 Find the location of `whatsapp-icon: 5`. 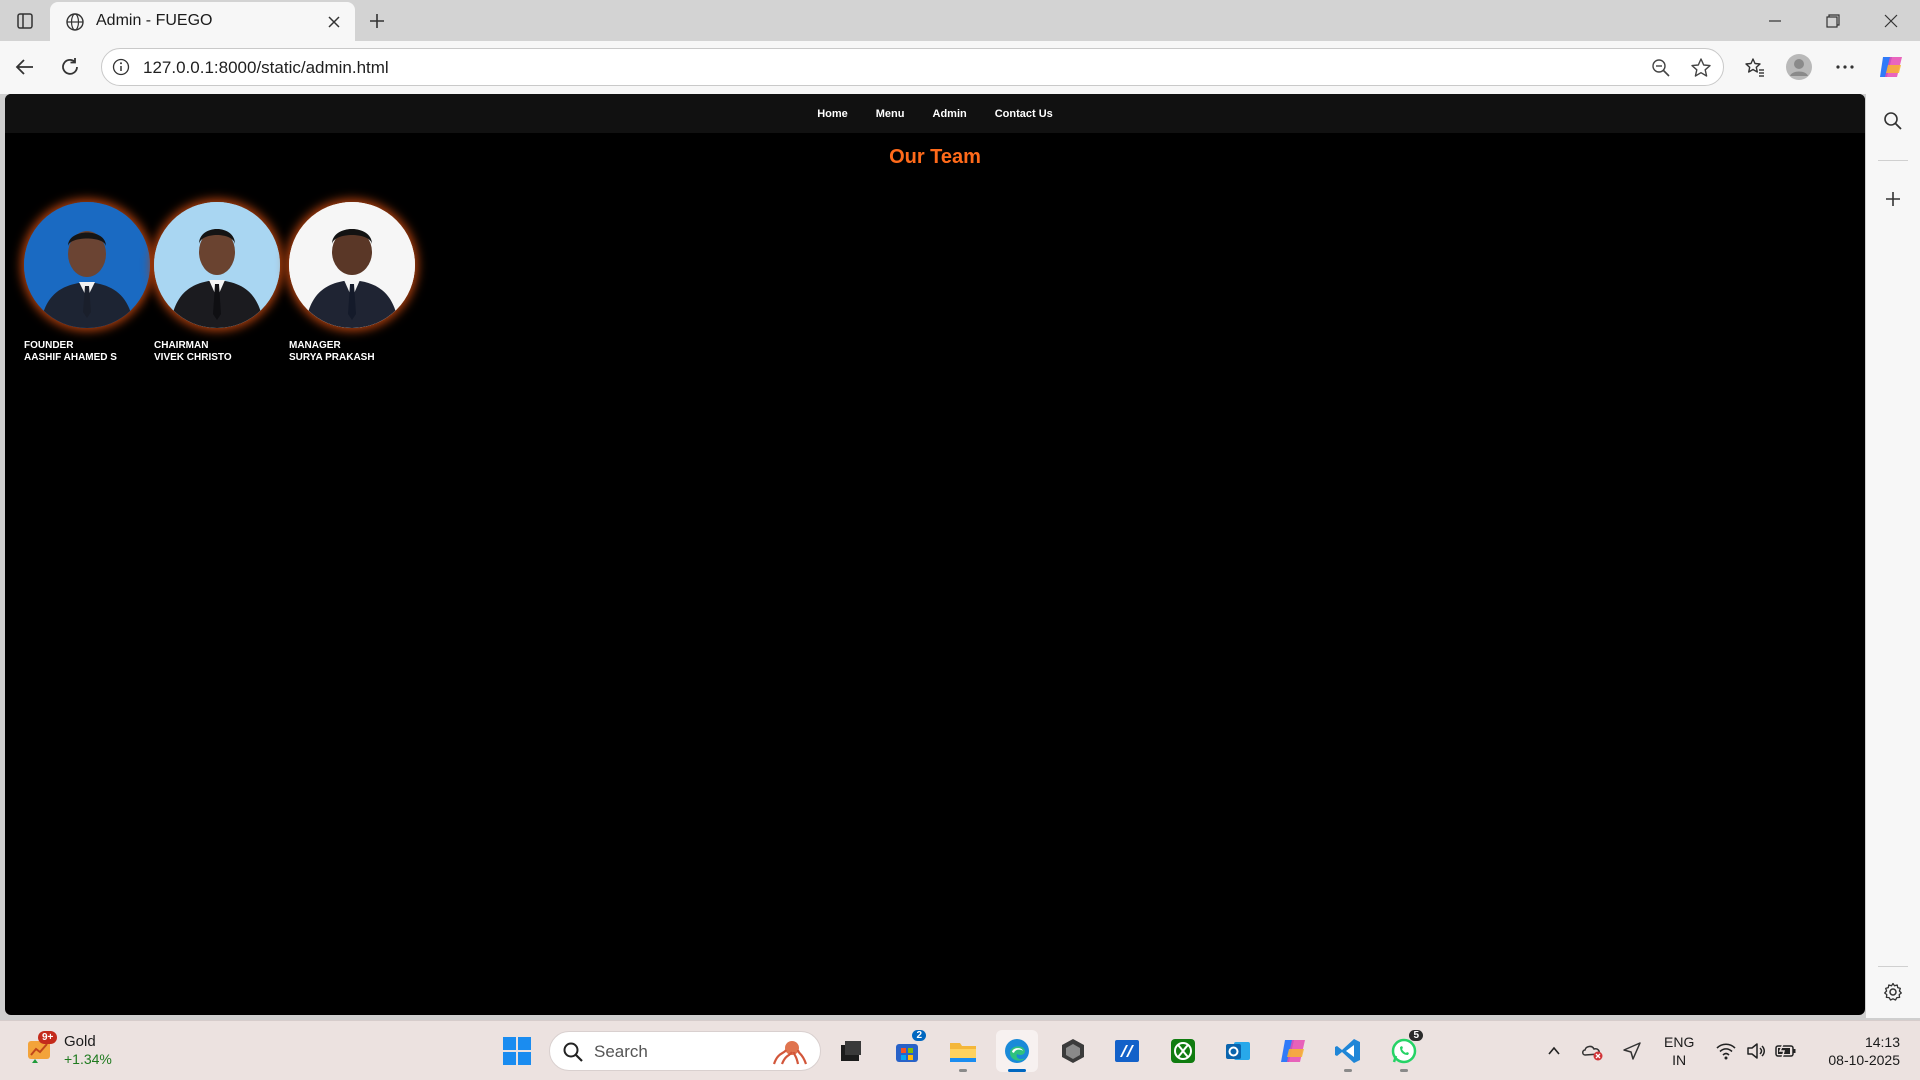

whatsapp-icon: 5 is located at coordinates (1404, 1051).